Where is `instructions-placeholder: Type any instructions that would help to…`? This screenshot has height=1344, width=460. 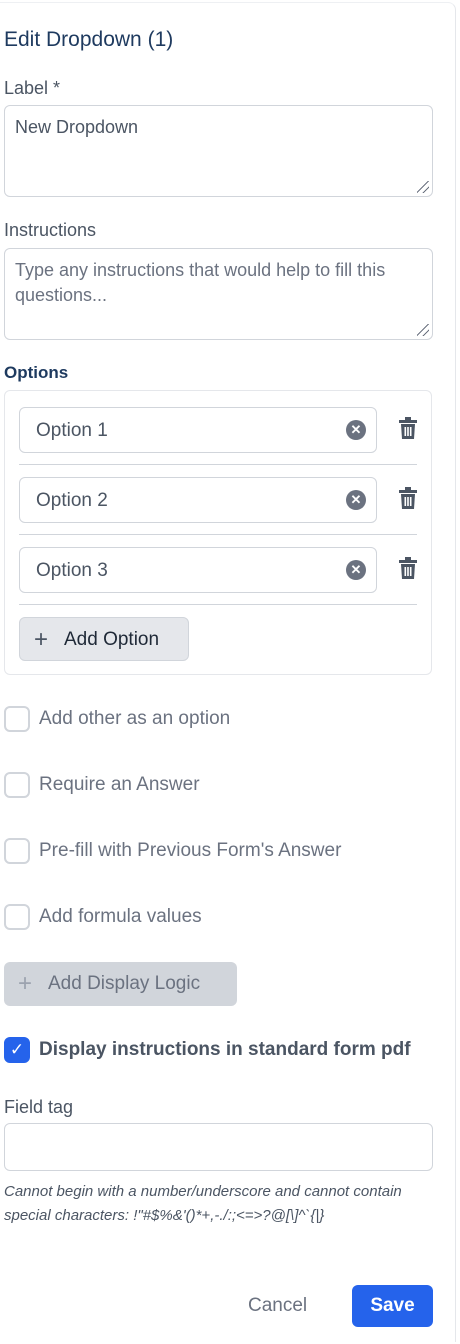 instructions-placeholder: Type any instructions that would help to… is located at coordinates (200, 282).